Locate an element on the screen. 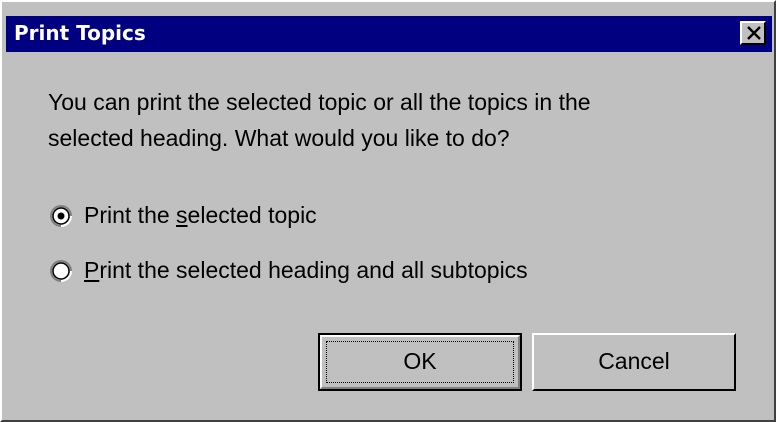 Image resolution: width=776 pixels, height=422 pixels. radio-button-unselected is located at coordinates (61, 271).